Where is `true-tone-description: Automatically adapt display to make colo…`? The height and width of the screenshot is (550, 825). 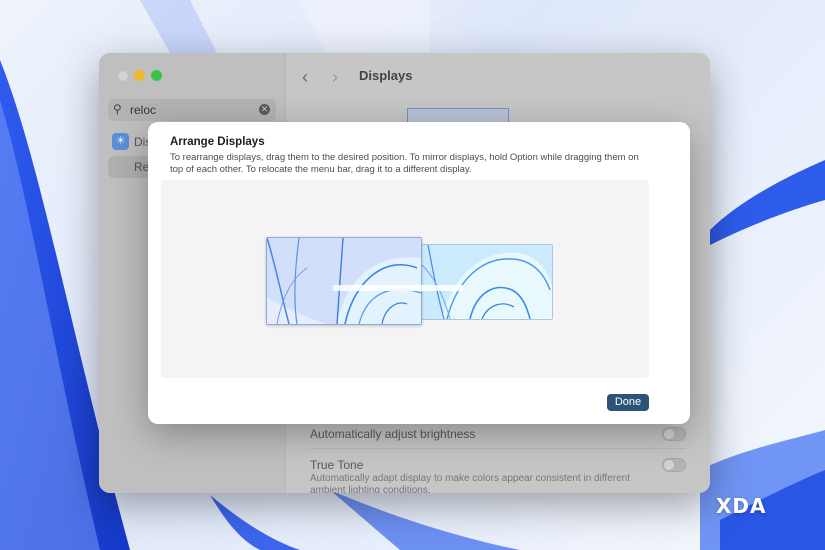 true-tone-description: Automatically adapt display to make colo… is located at coordinates (470, 483).